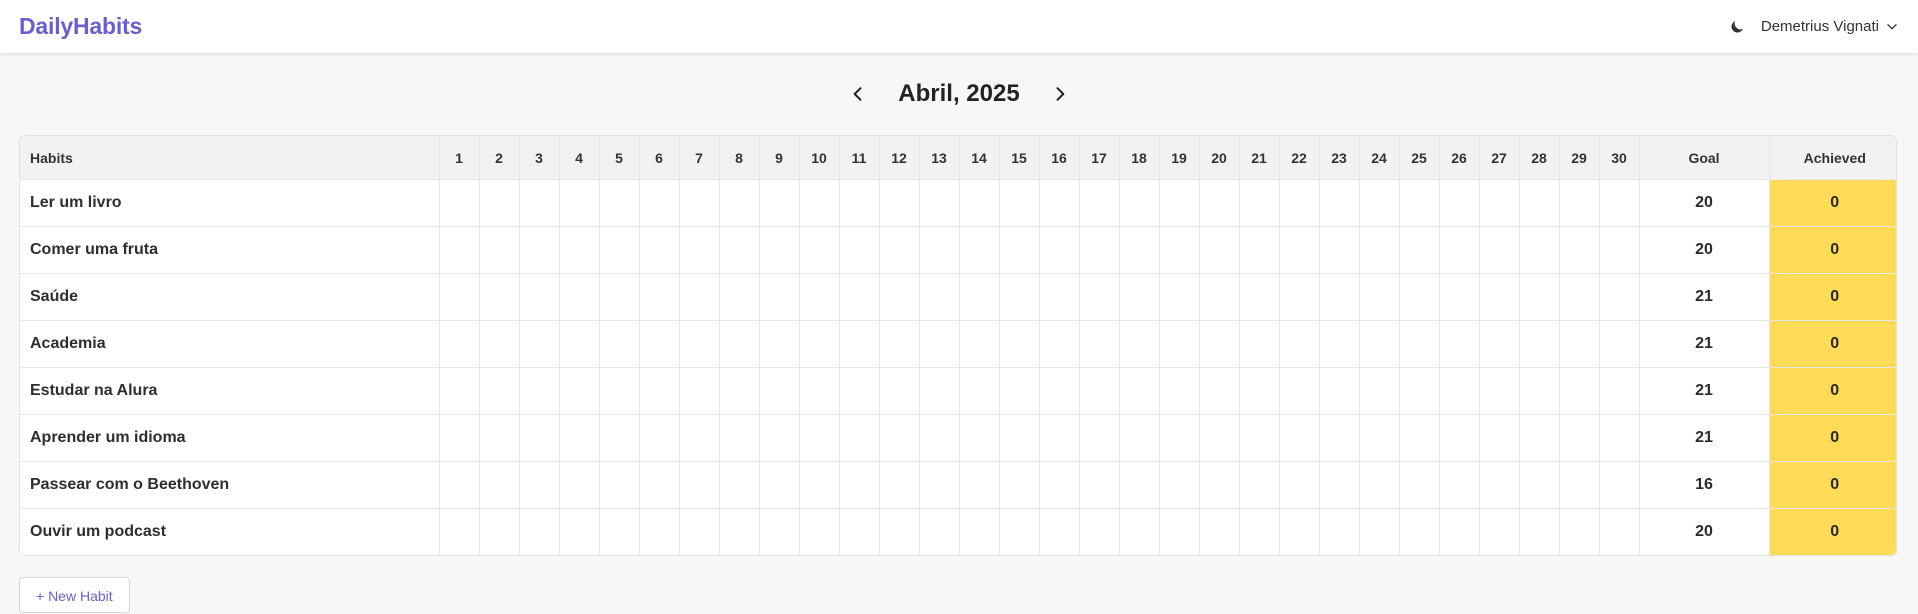  What do you see at coordinates (1830, 26) in the screenshot?
I see `user-menu: Demetrius Vignati` at bounding box center [1830, 26].